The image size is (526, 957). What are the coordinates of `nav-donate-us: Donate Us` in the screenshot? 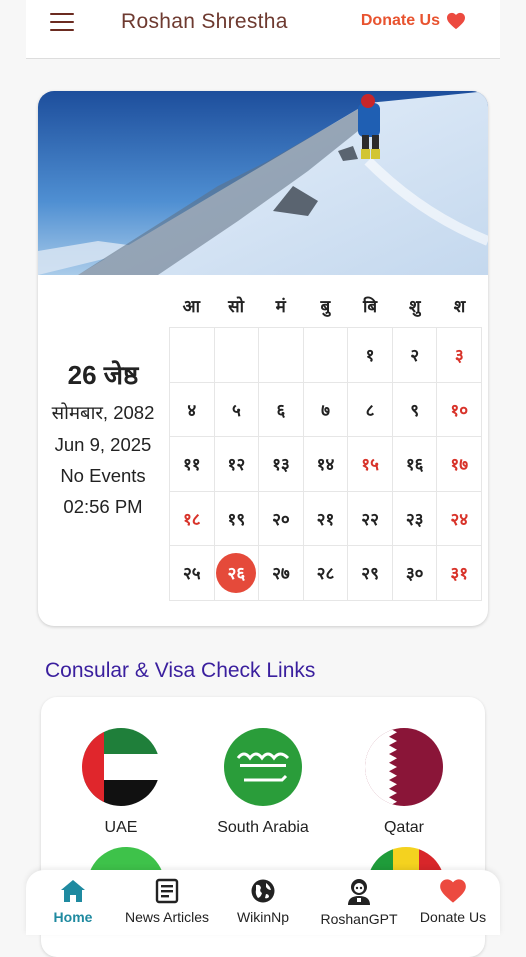 It's located at (453, 901).